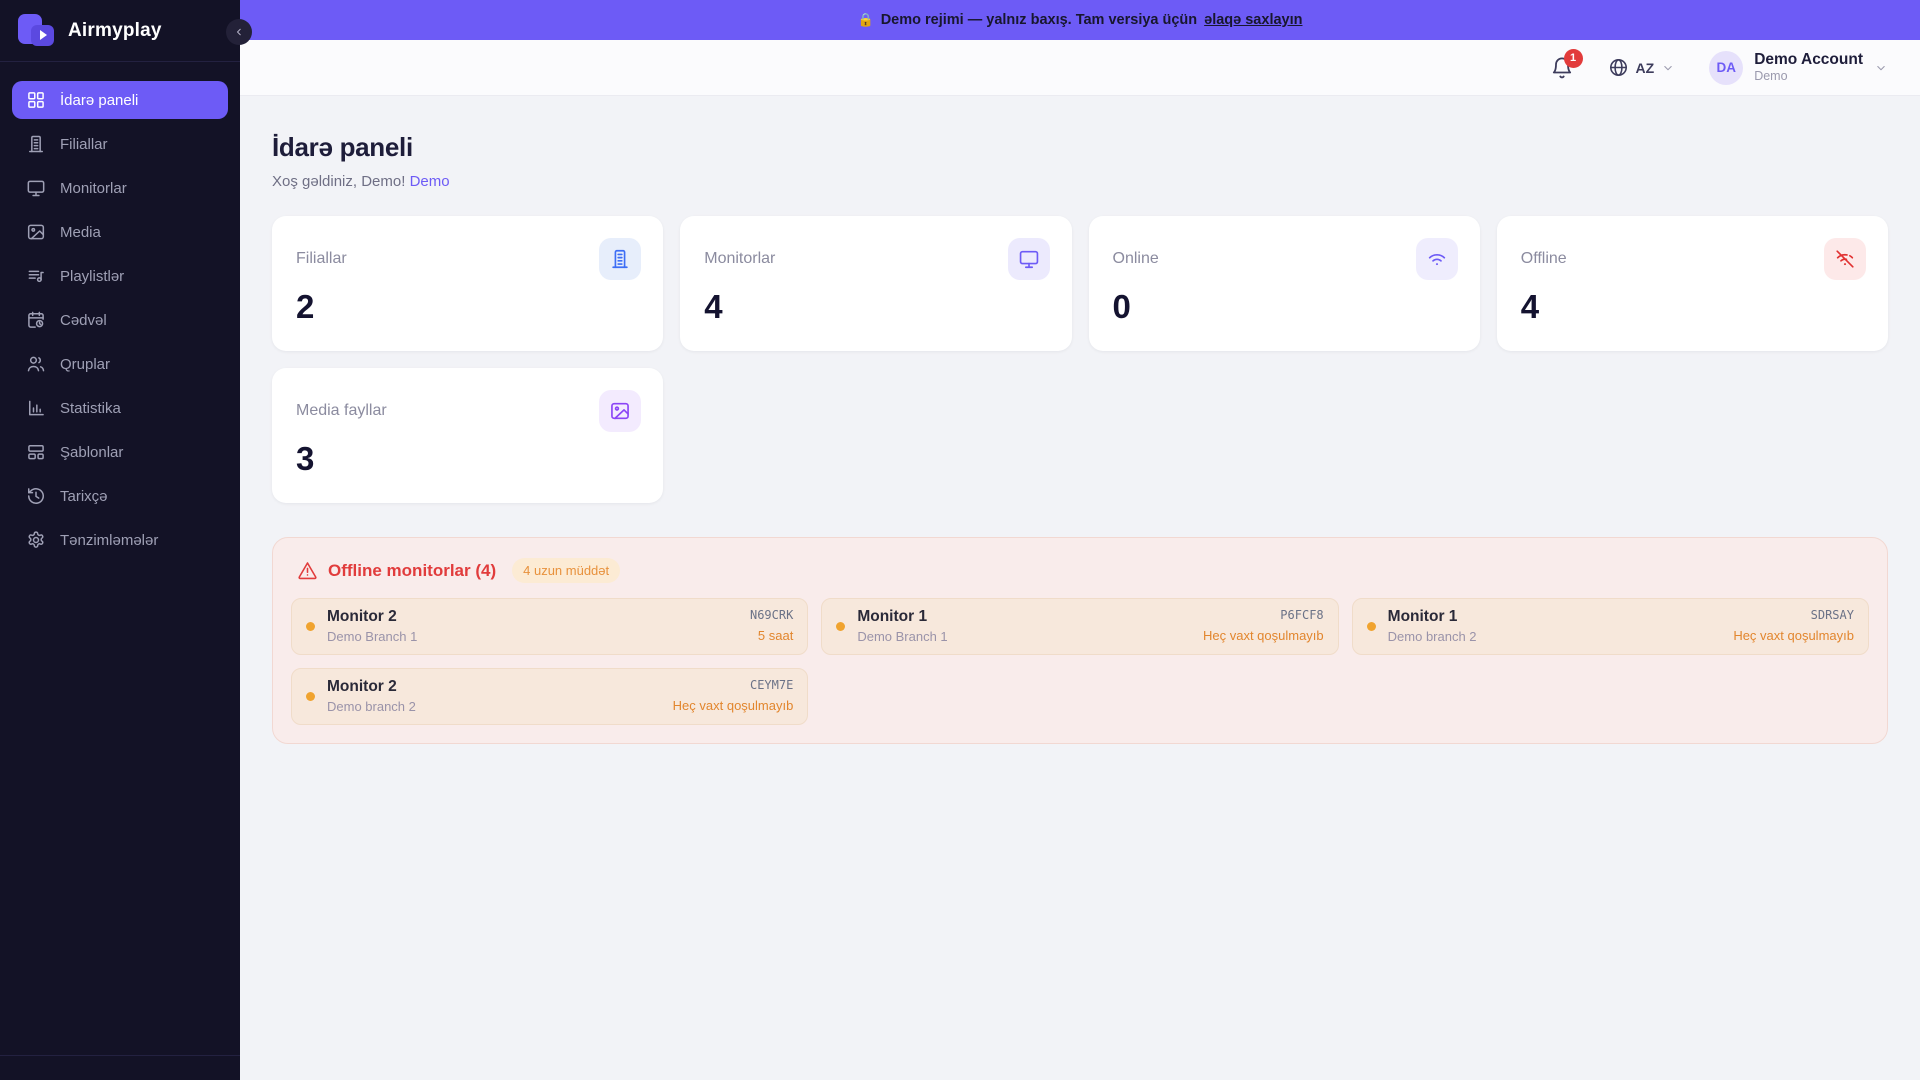 The image size is (1920, 1080). Describe the element at coordinates (372, 636) in the screenshot. I see `monitor-branch: Demo Branch 1` at that location.